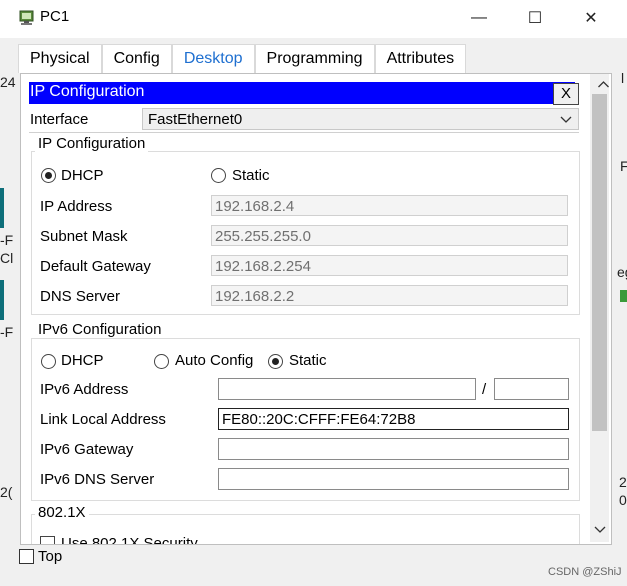 This screenshot has width=627, height=586. Describe the element at coordinates (251, 175) in the screenshot. I see `ipv4-static-label: Static` at that location.